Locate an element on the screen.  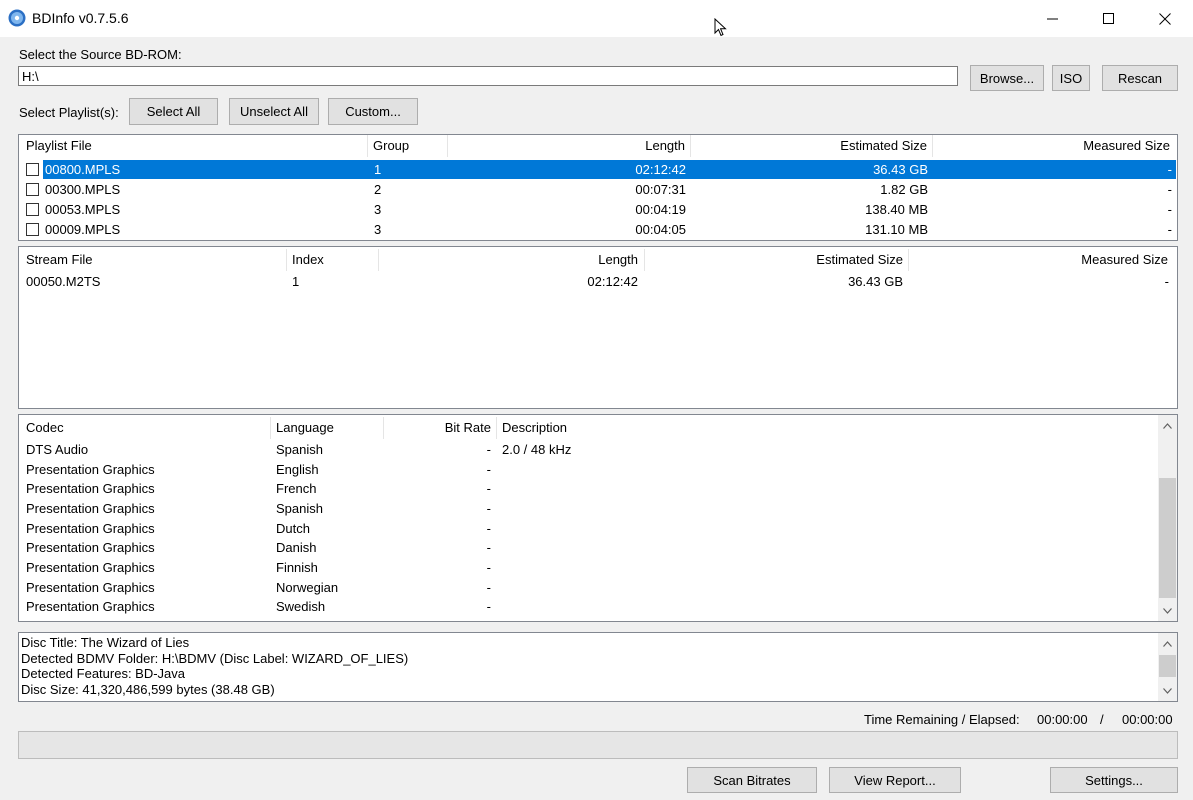
playlist-estimated-size: 36.43 GB is located at coordinates (900, 169).